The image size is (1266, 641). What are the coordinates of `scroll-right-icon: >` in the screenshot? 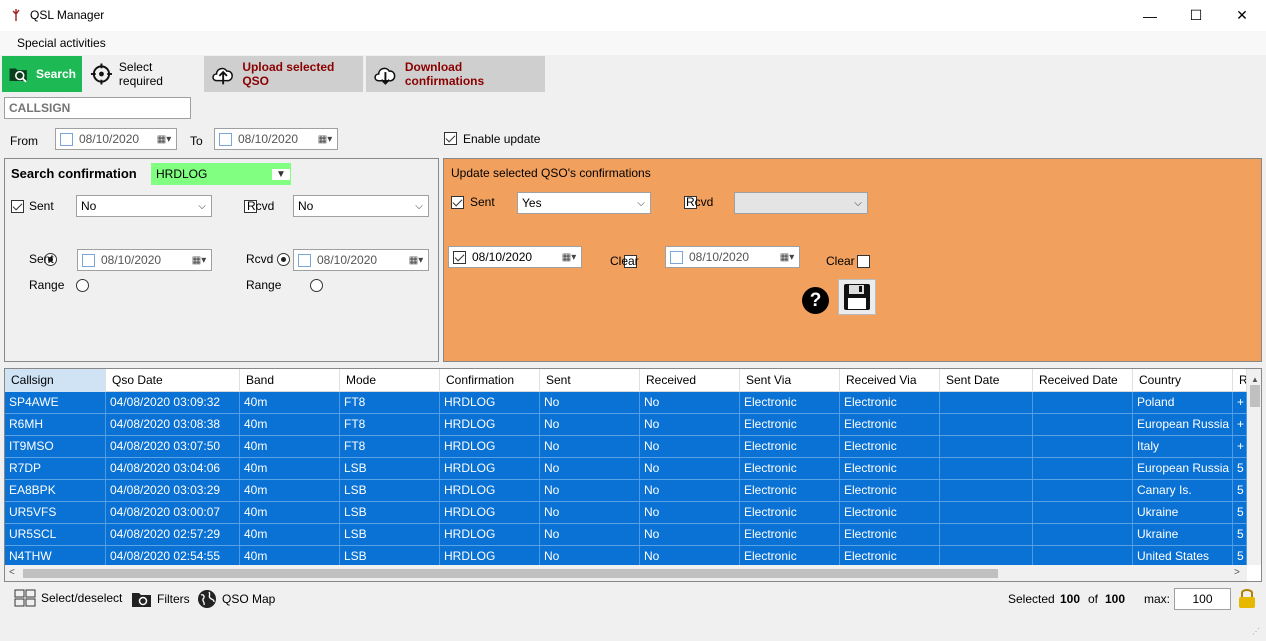 It's located at (1237, 572).